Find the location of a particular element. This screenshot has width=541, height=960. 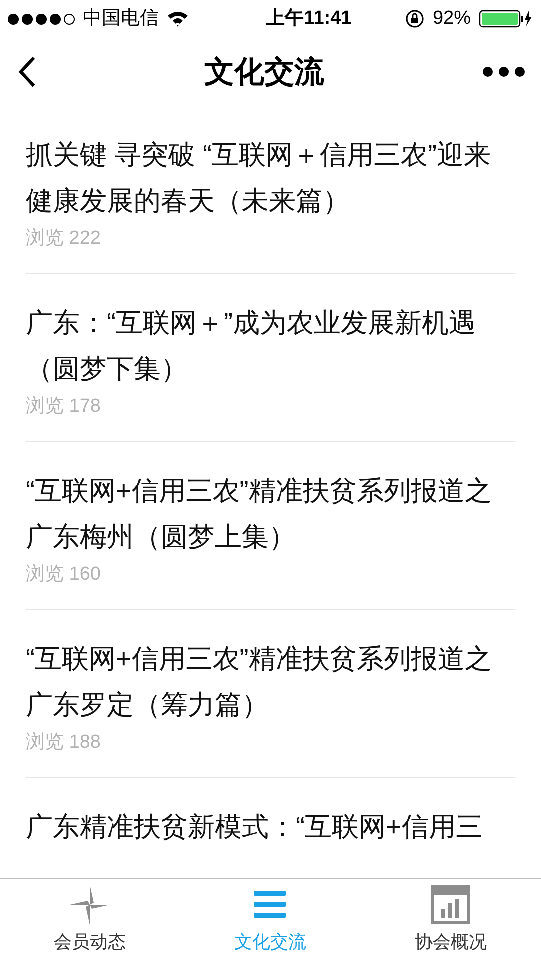

view-count: 浏览 178 is located at coordinates (64, 407).